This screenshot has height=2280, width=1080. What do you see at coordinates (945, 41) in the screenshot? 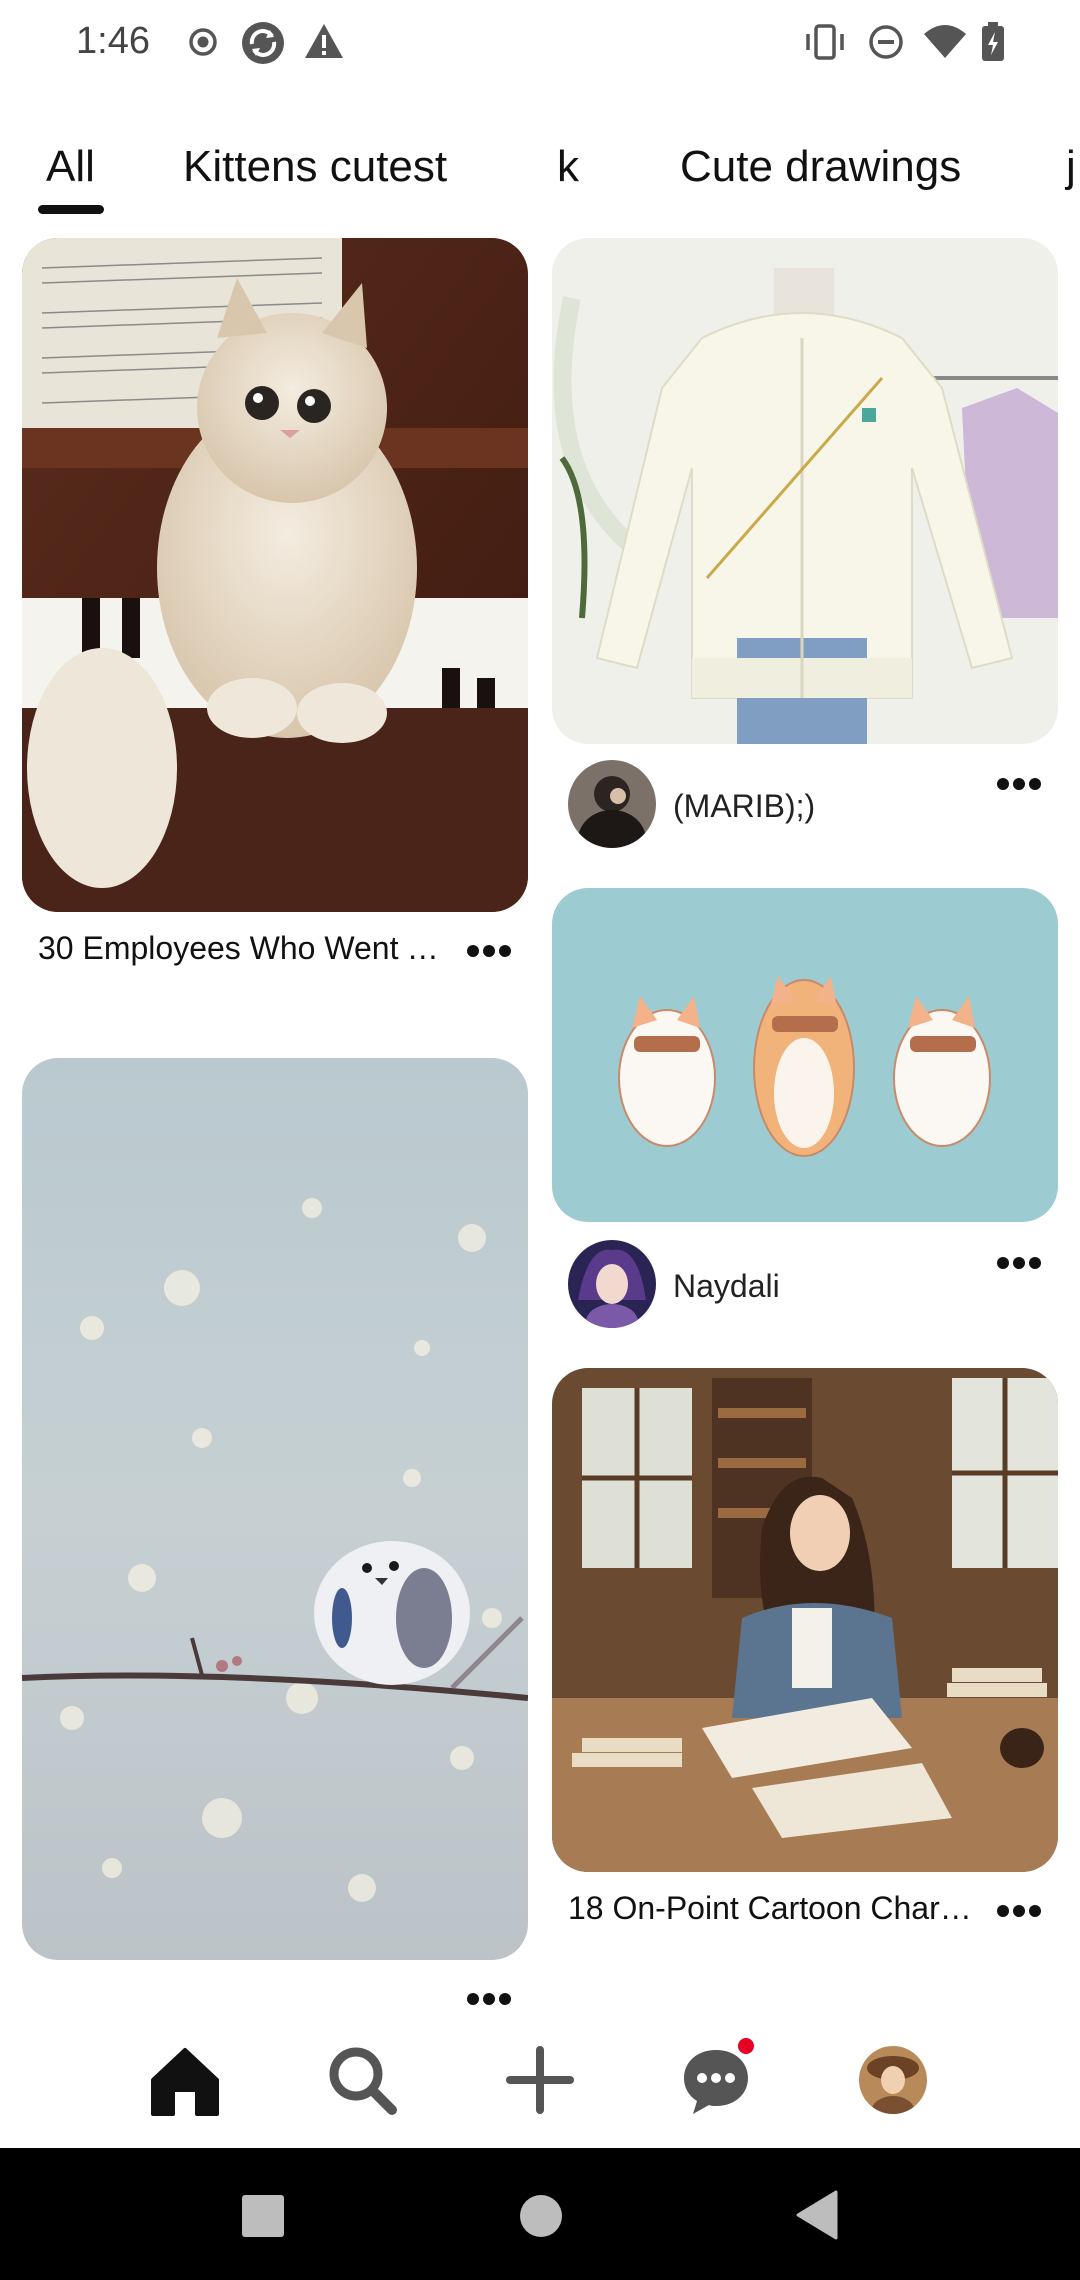
I see `wifi-icon` at bounding box center [945, 41].